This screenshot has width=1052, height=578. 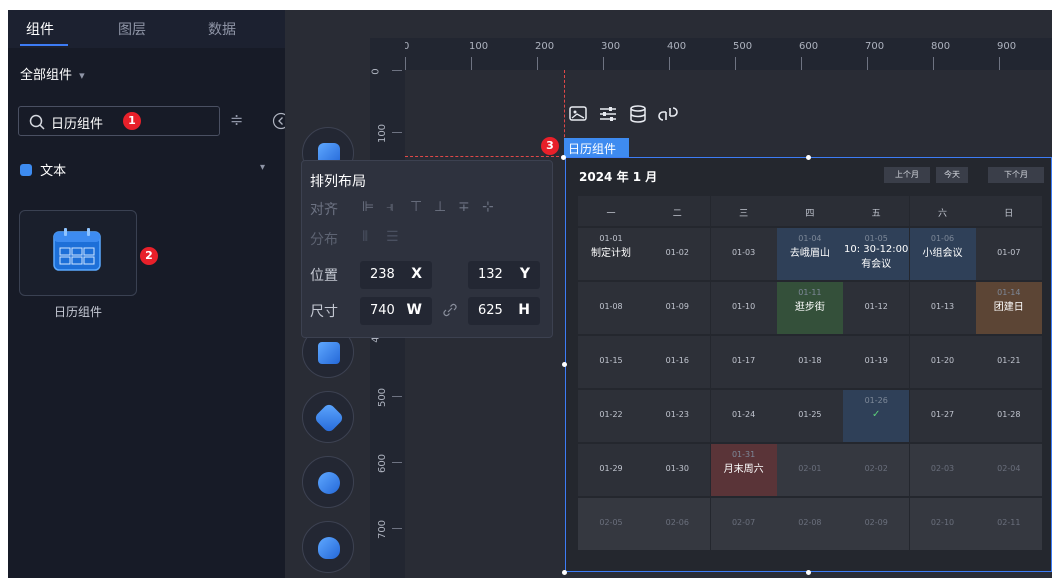 I want to click on day-date: 01-07, so click(x=1009, y=252).